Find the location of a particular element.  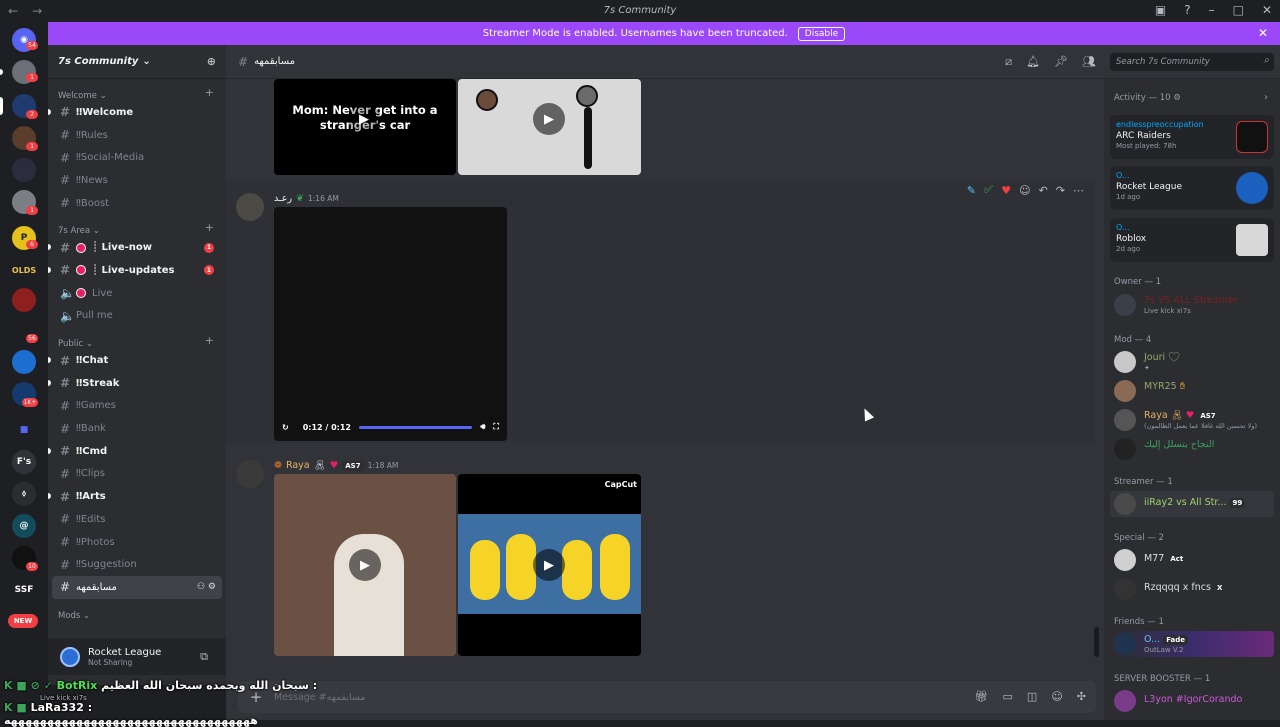

add-reaction-icon: ☺ is located at coordinates (1024, 190).